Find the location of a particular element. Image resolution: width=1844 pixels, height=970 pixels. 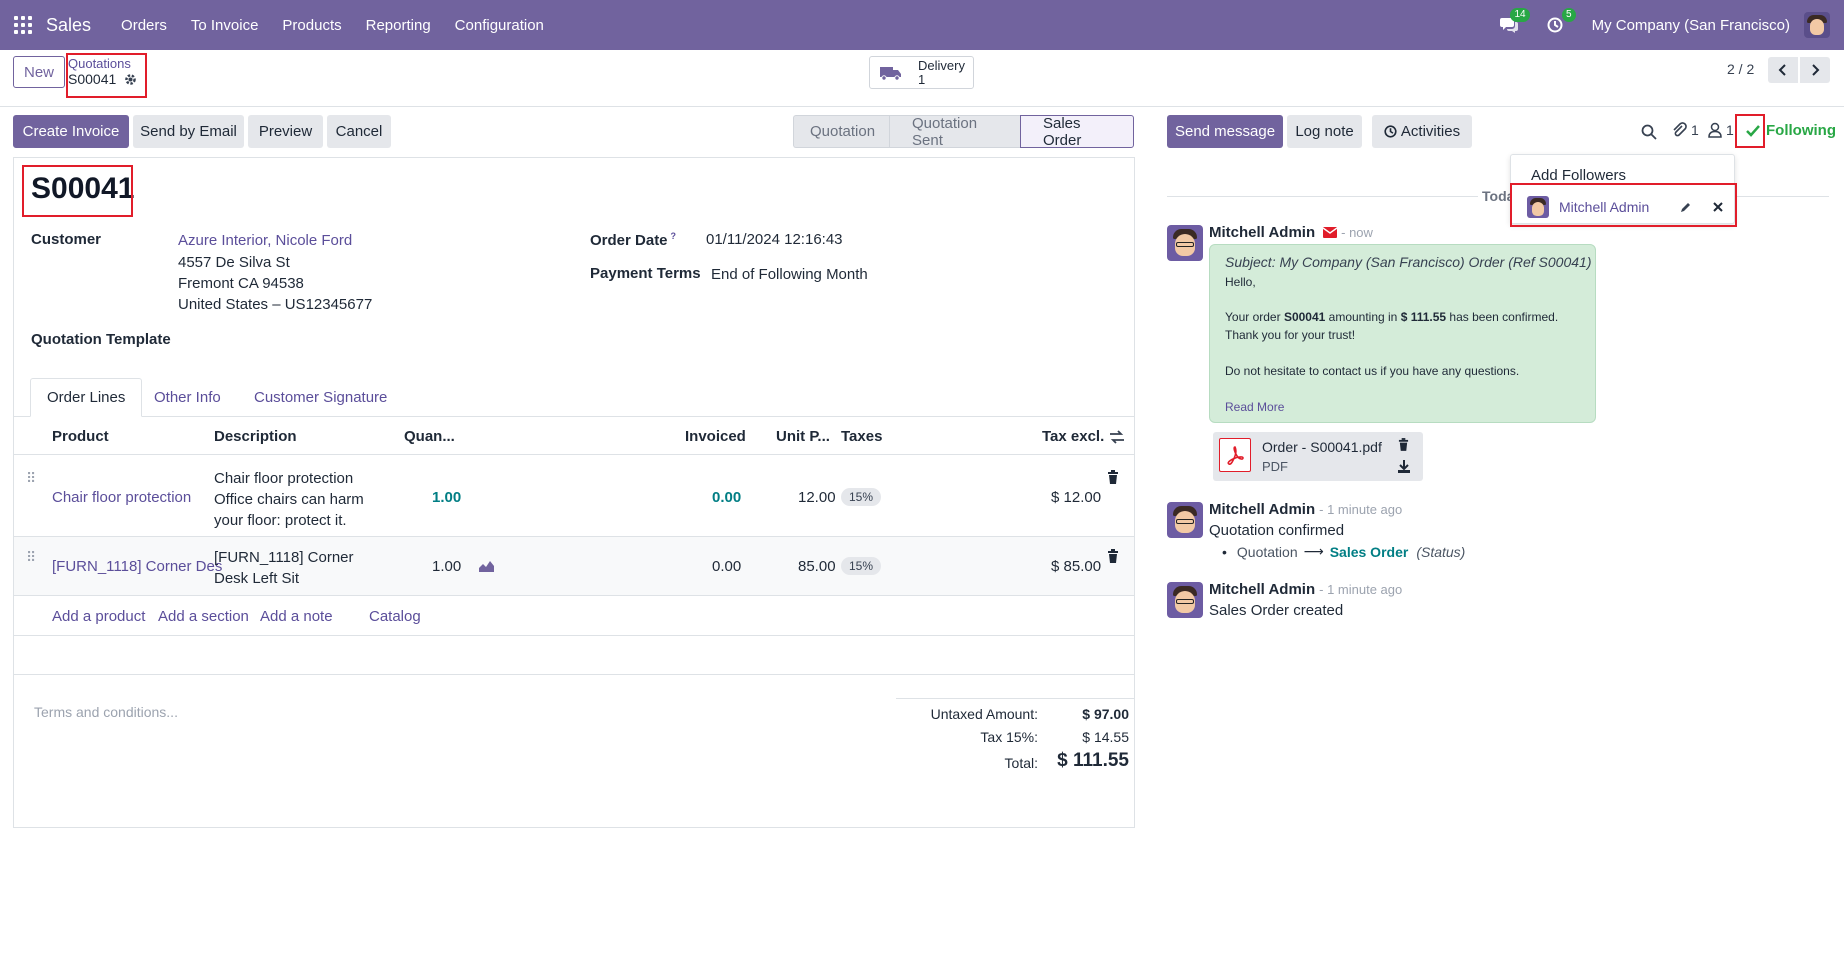

activities-button: 5 is located at coordinates (1559, 23).